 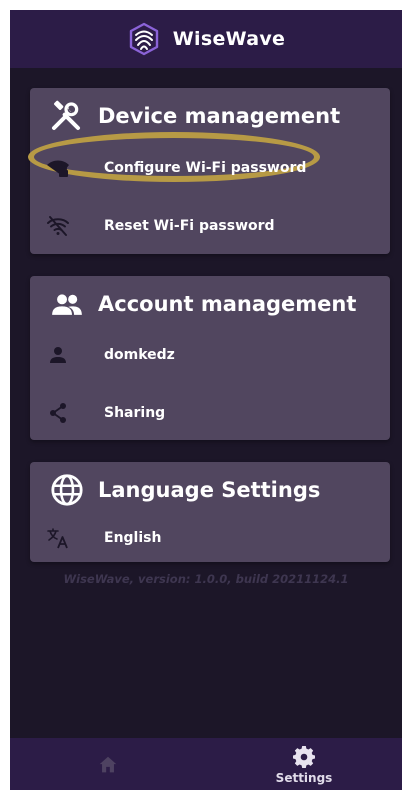 What do you see at coordinates (304, 778) in the screenshot?
I see `nav-settings-label: Settings` at bounding box center [304, 778].